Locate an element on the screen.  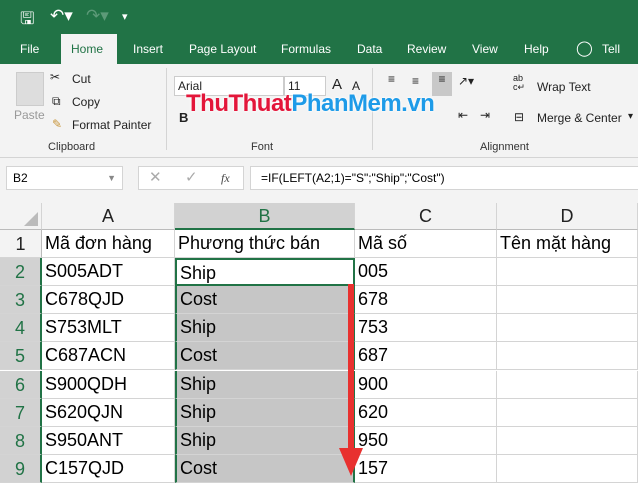
cell-C1: Mã số is located at coordinates (426, 244).